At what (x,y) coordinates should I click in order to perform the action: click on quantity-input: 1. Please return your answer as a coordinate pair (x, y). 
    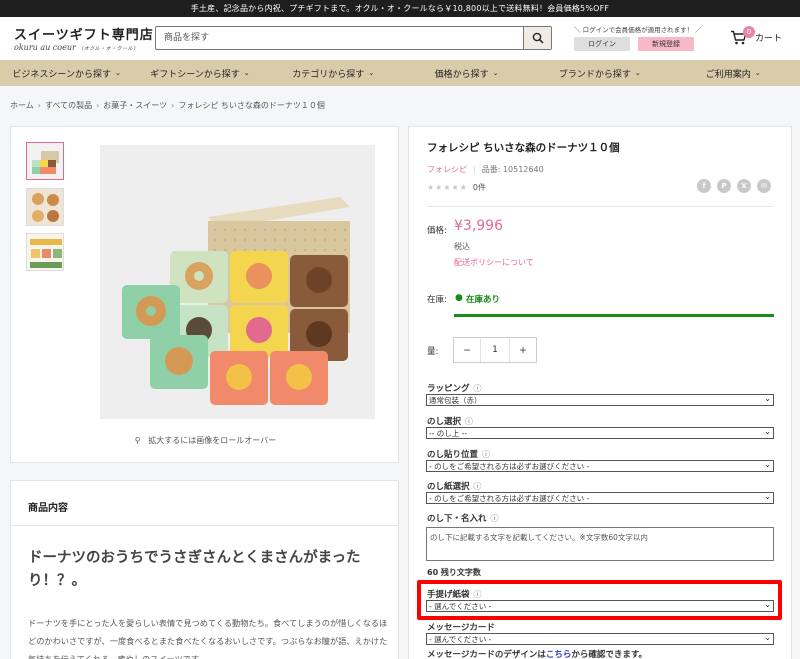
    Looking at the image, I should click on (495, 350).